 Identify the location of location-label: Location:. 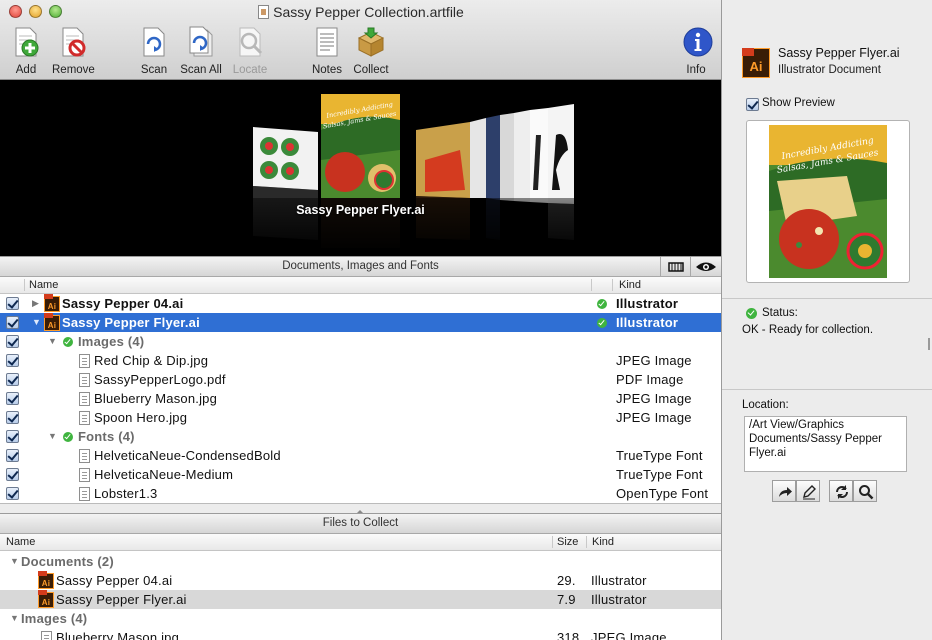
(765, 405).